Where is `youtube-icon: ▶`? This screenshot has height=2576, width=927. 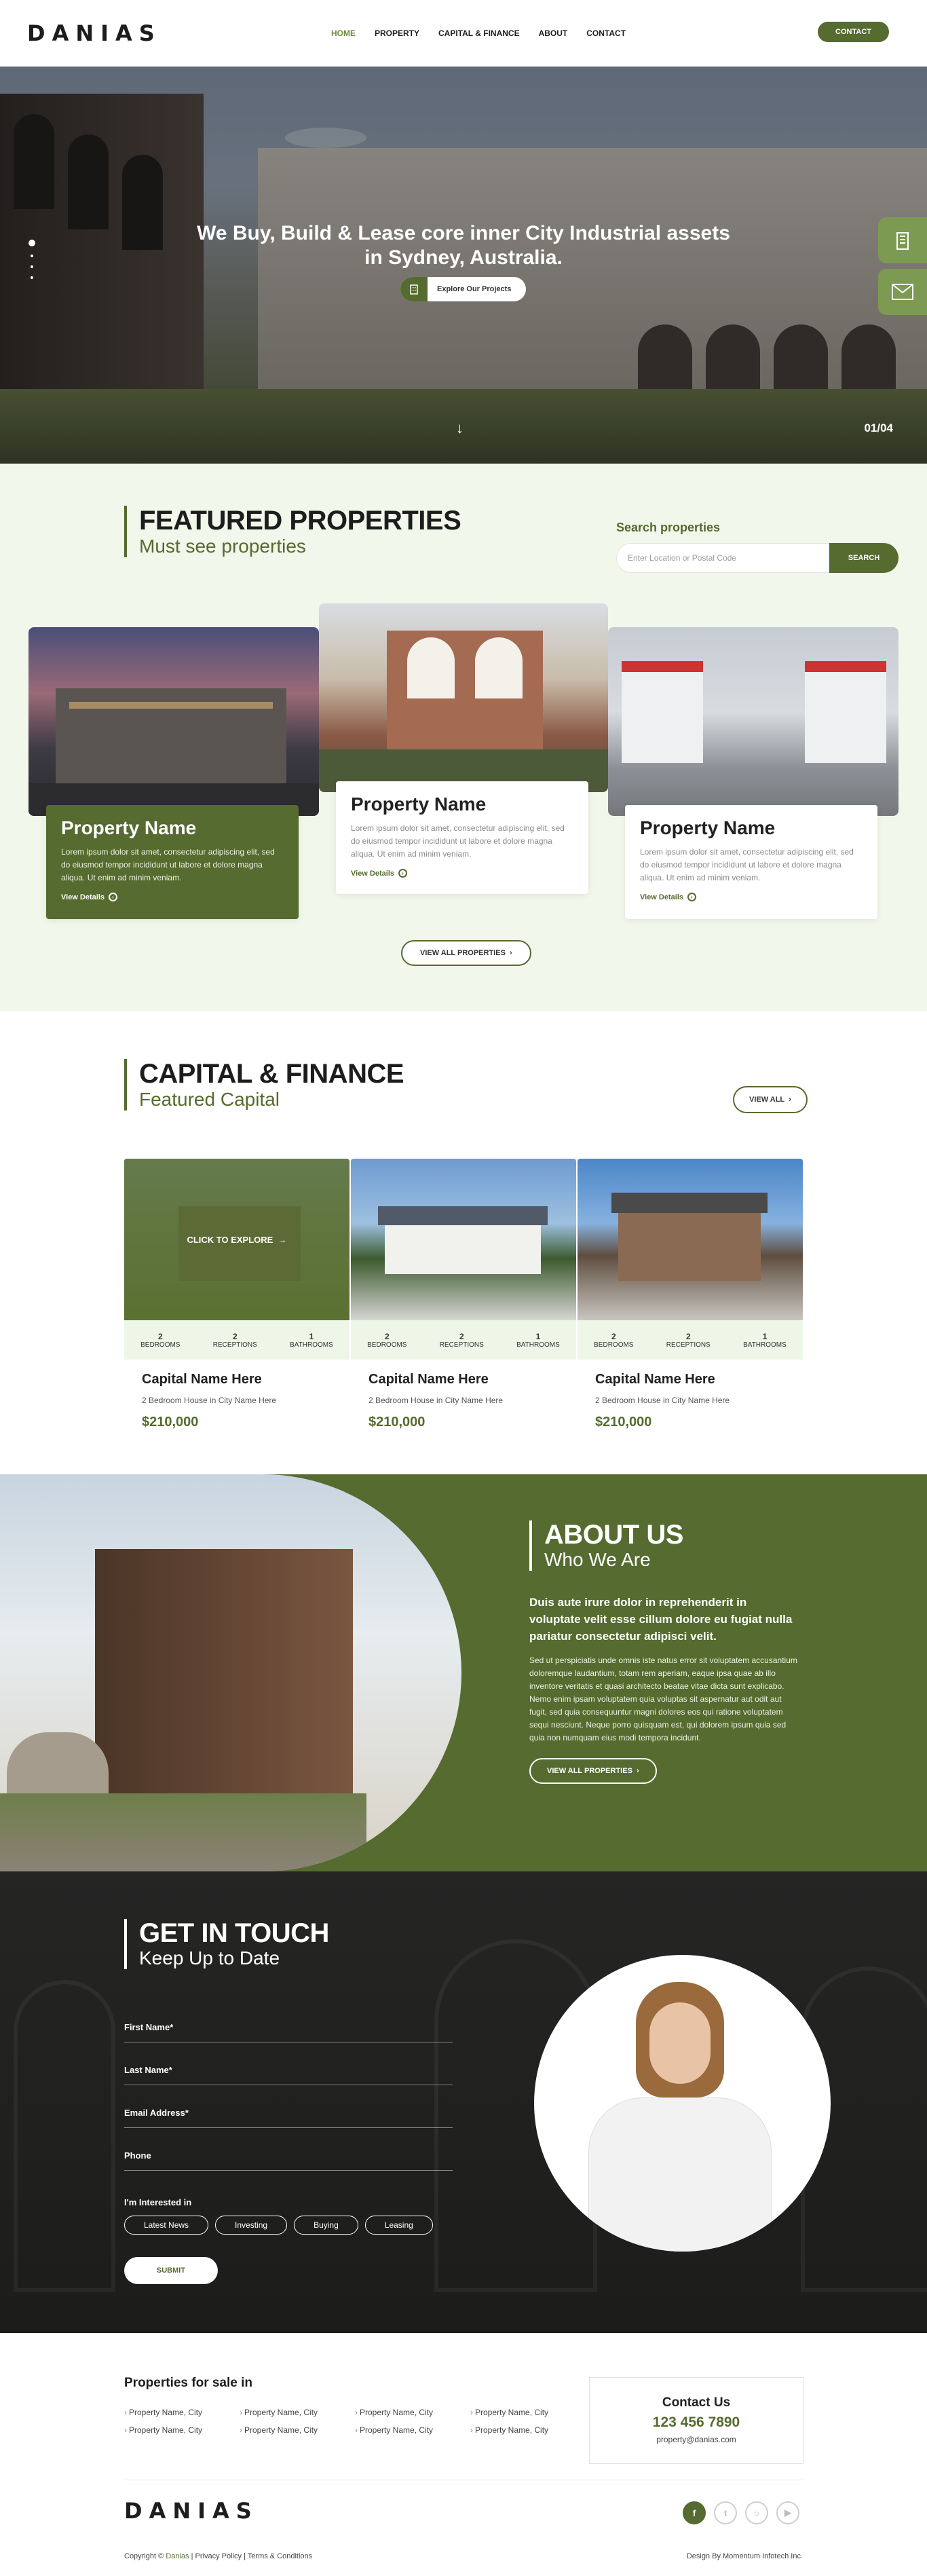 youtube-icon: ▶ is located at coordinates (787, 2513).